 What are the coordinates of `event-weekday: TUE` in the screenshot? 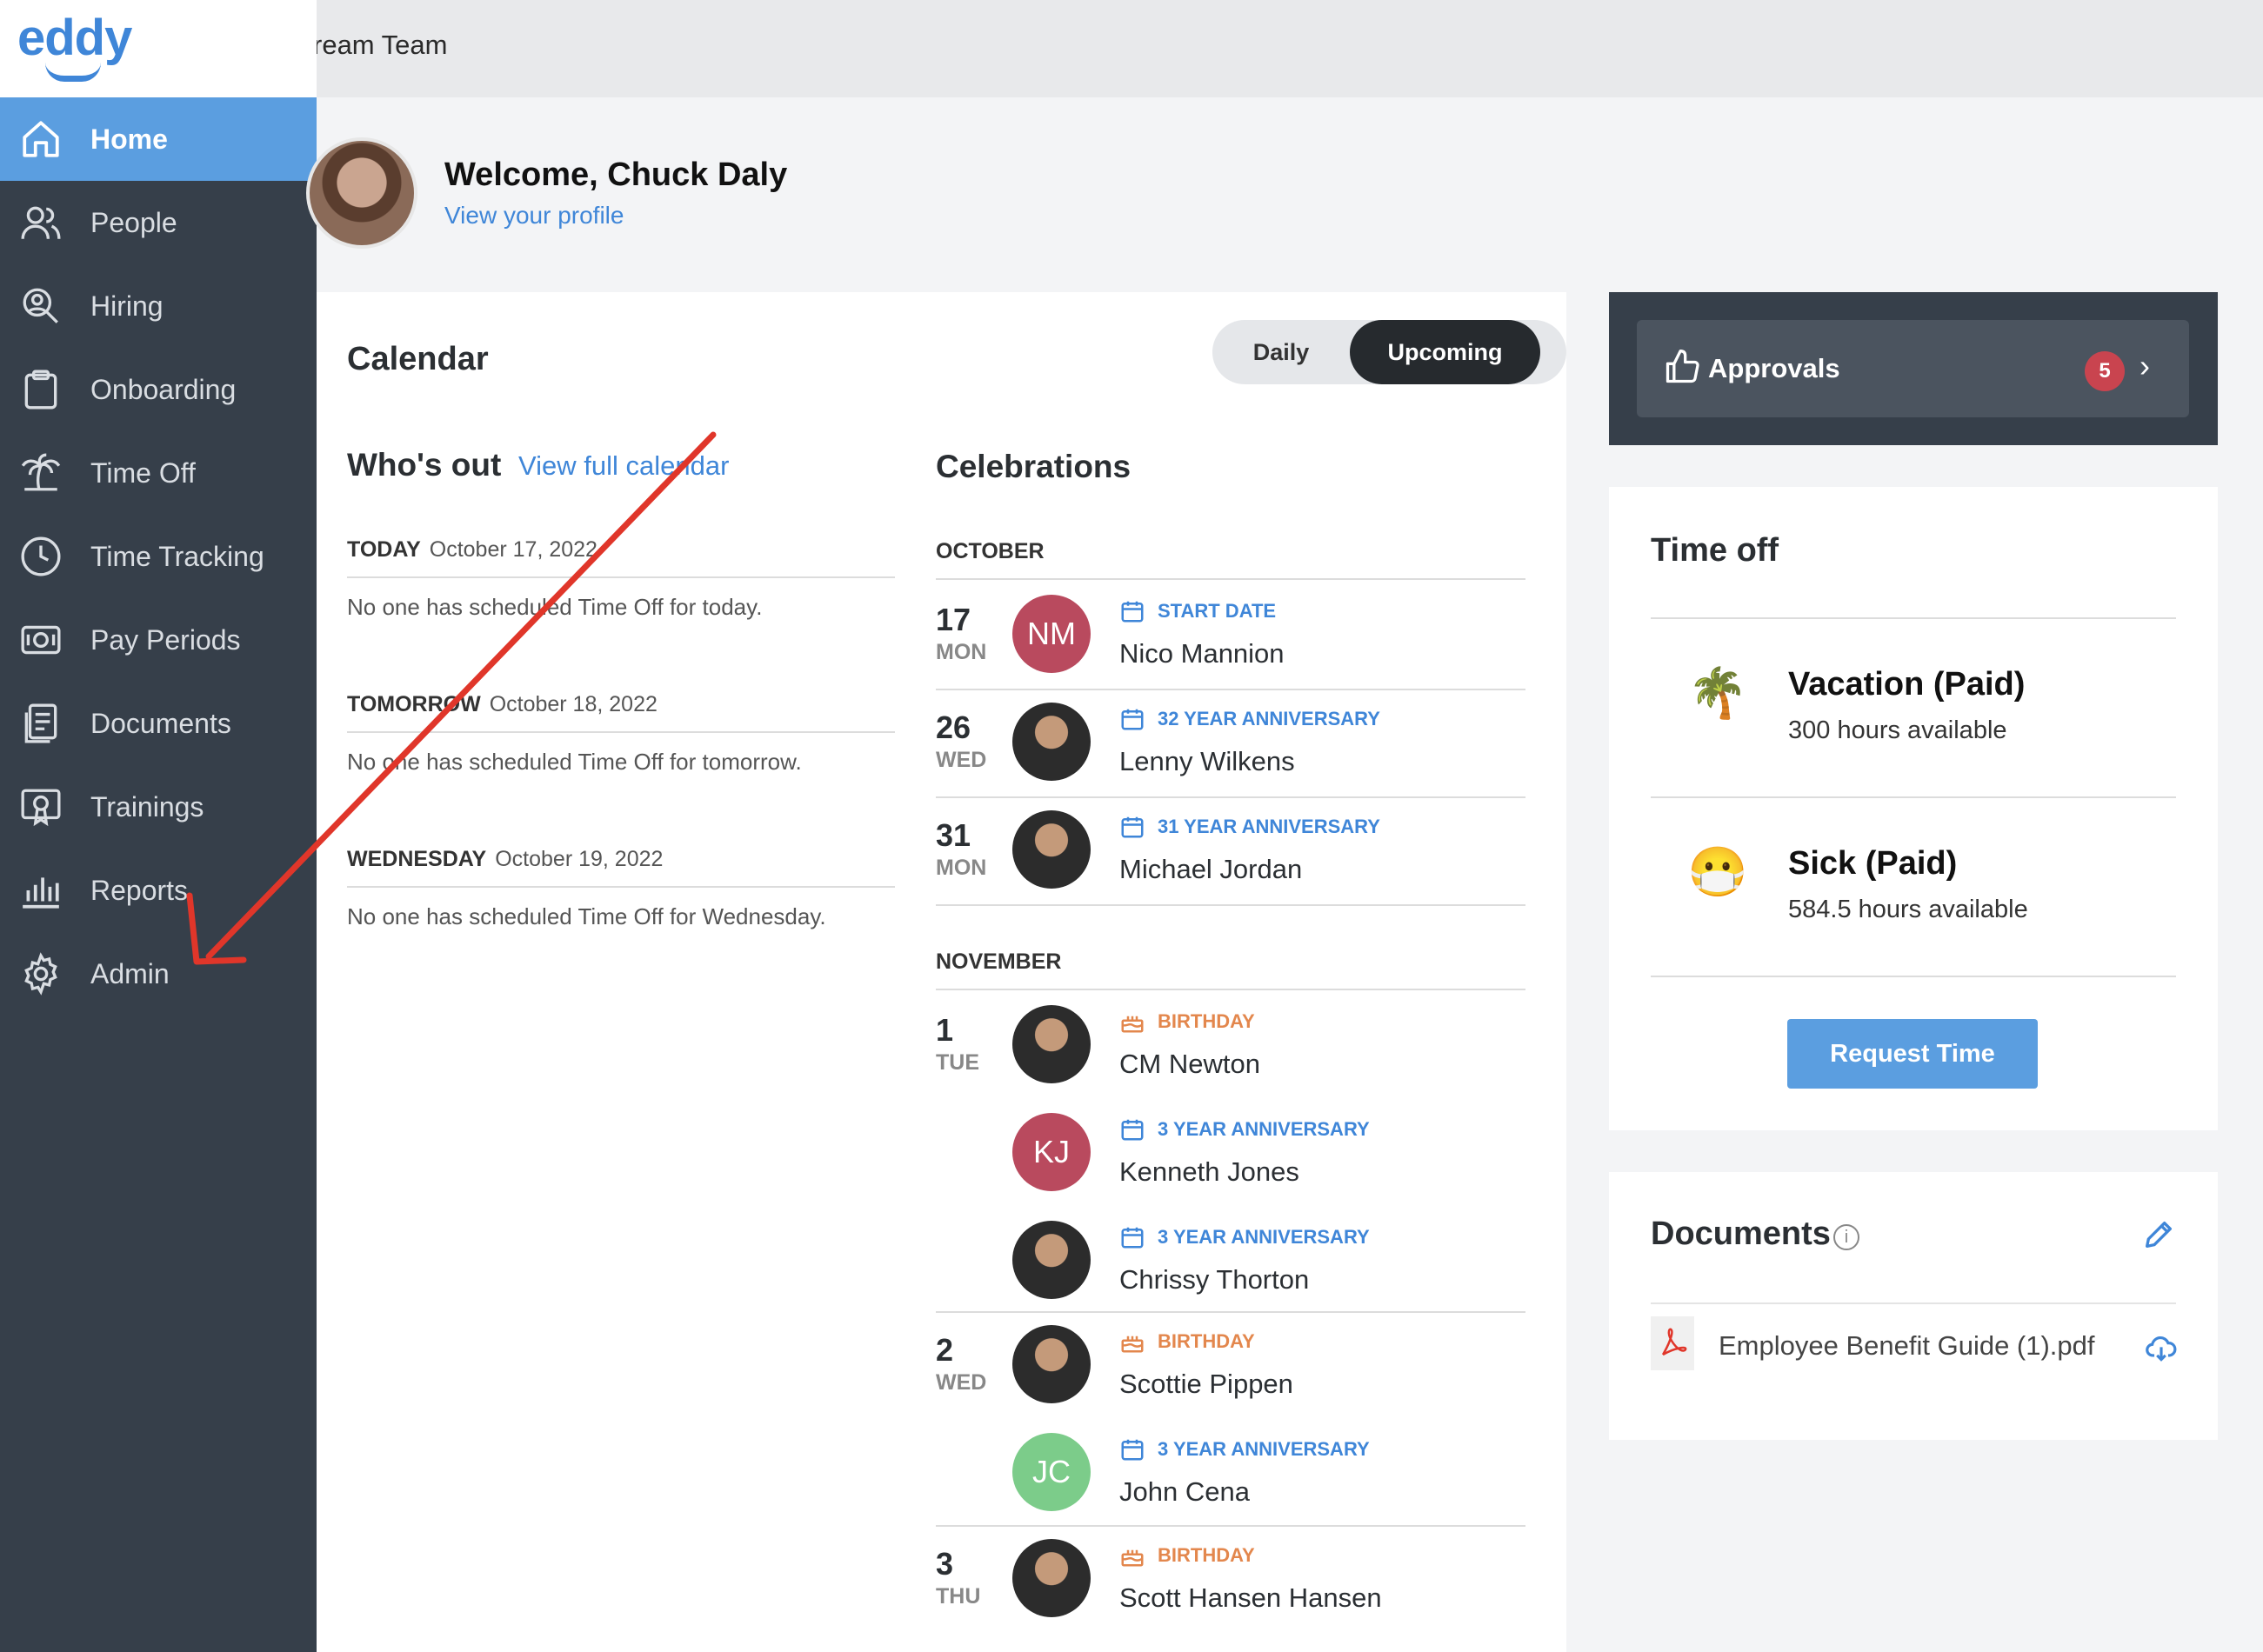 It's located at (957, 1062).